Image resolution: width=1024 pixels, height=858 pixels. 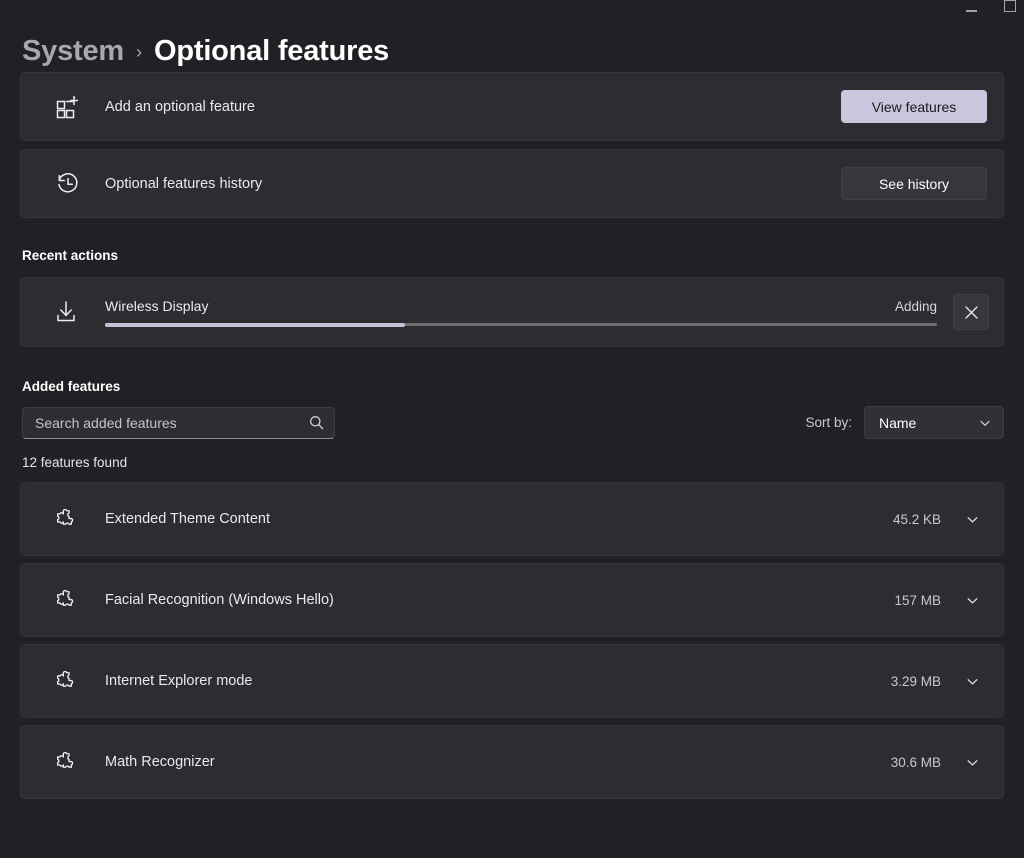 What do you see at coordinates (915, 762) in the screenshot?
I see `feature-size: 30.6 MB` at bounding box center [915, 762].